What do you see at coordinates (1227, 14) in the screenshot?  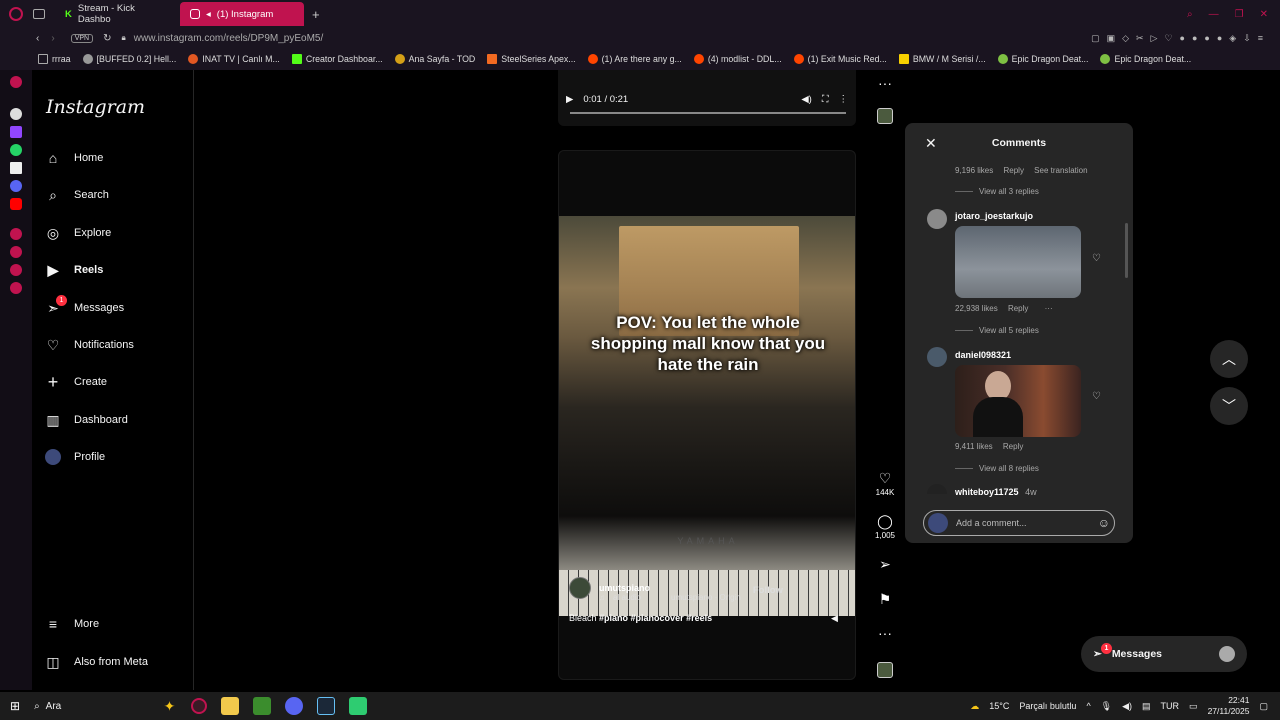 I see `window-controls: ⌕ — ❐ ✕` at bounding box center [1227, 14].